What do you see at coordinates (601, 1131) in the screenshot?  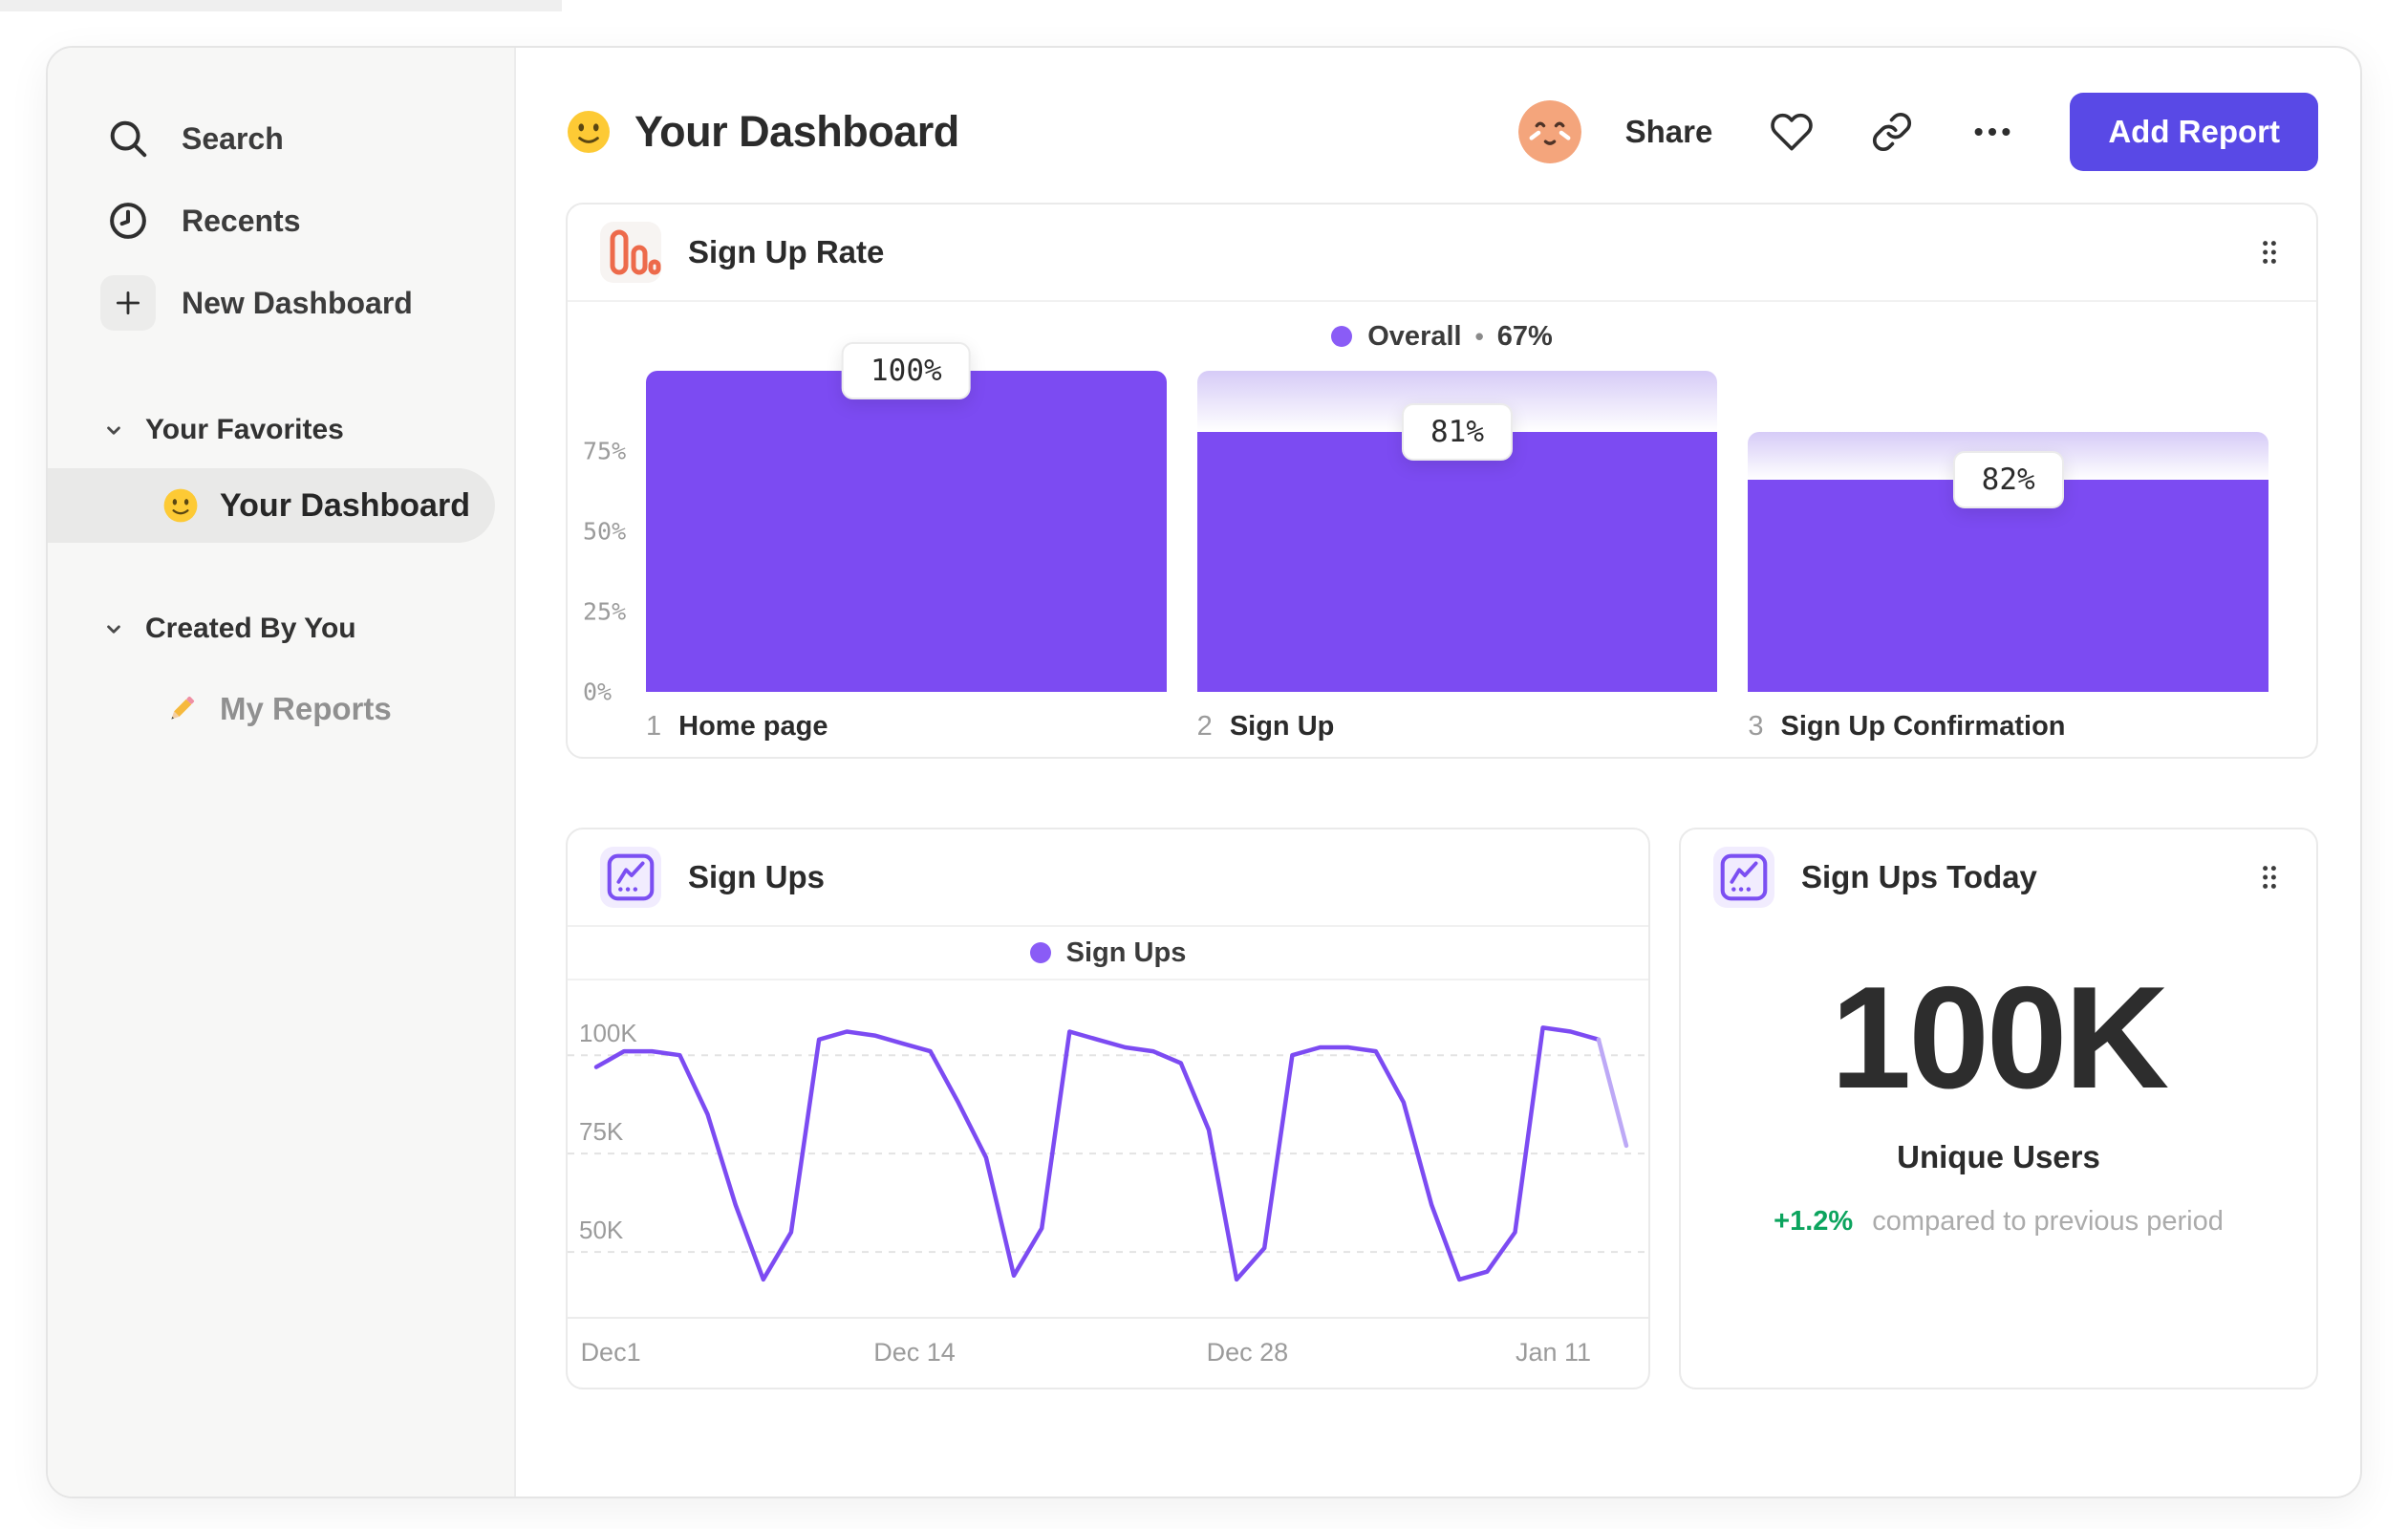 I see `y-axis-tick-label: 75K` at bounding box center [601, 1131].